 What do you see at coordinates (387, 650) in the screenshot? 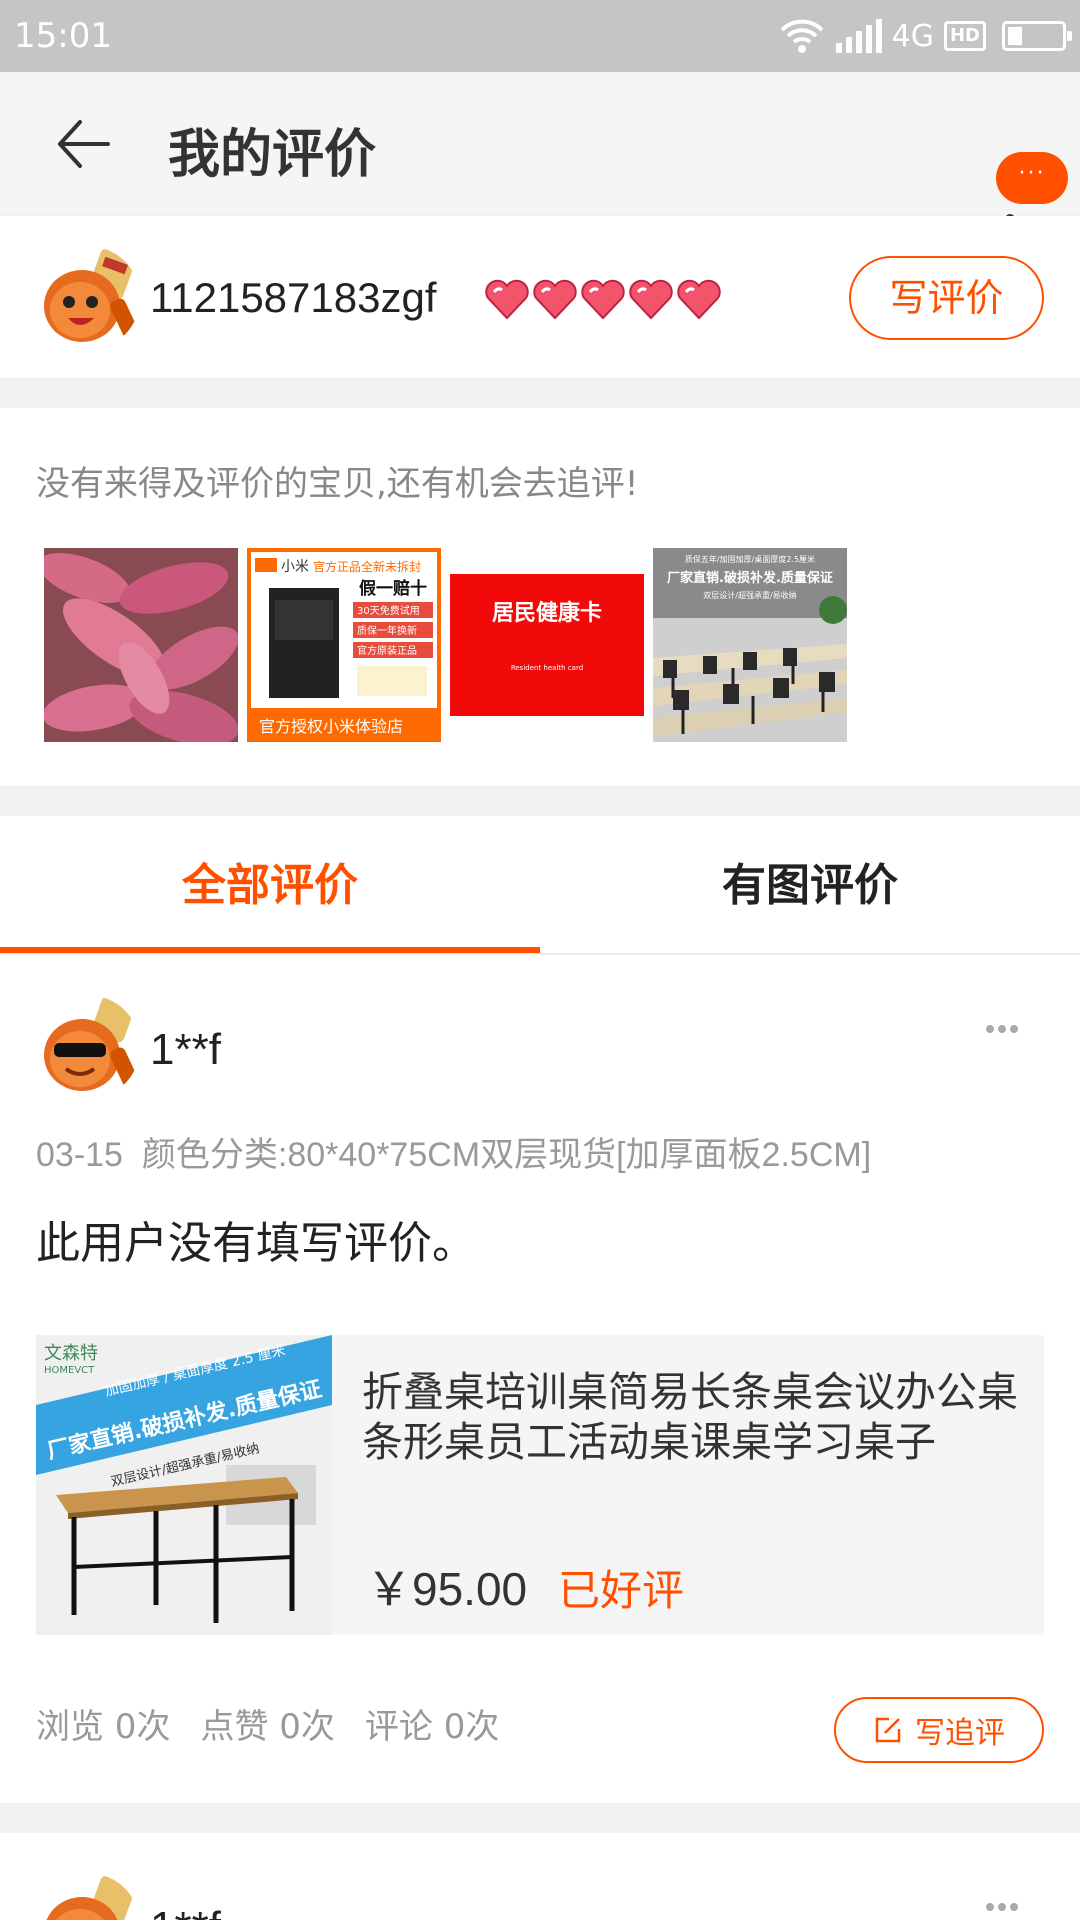
I see `svg-text: 官方原装正品` at bounding box center [387, 650].